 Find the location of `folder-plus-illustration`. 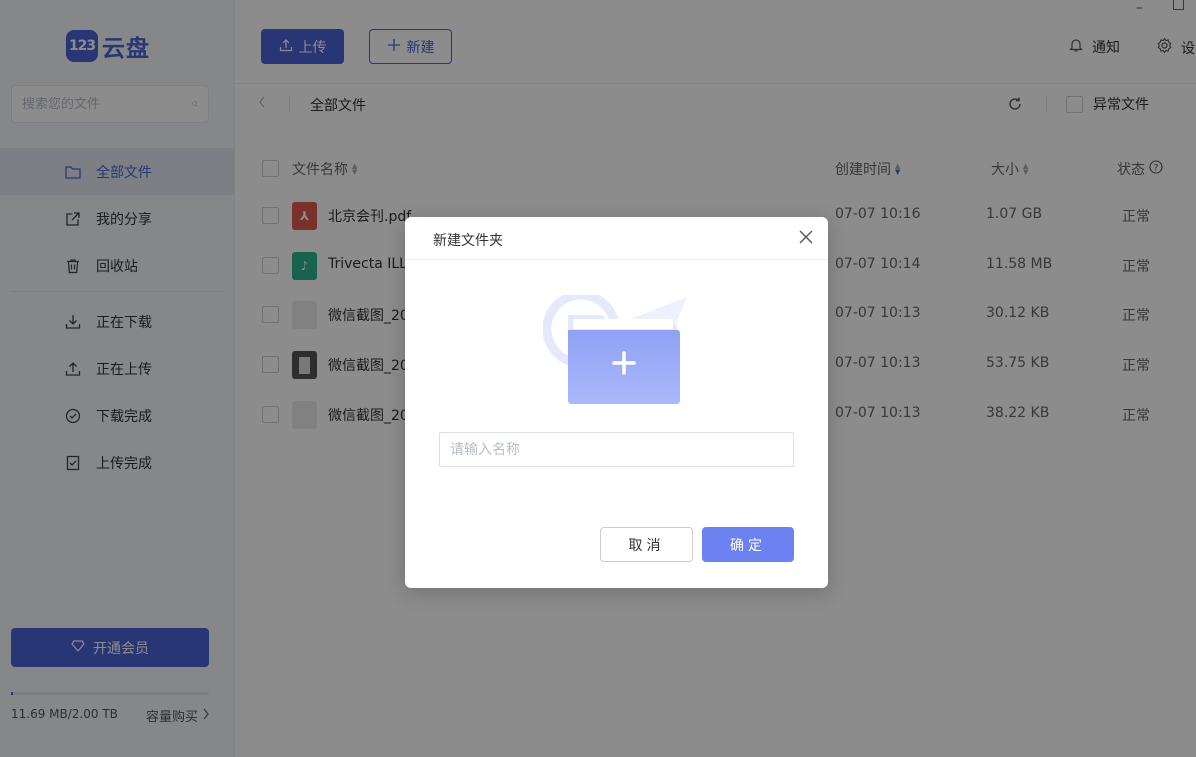

folder-plus-illustration is located at coordinates (615, 349).